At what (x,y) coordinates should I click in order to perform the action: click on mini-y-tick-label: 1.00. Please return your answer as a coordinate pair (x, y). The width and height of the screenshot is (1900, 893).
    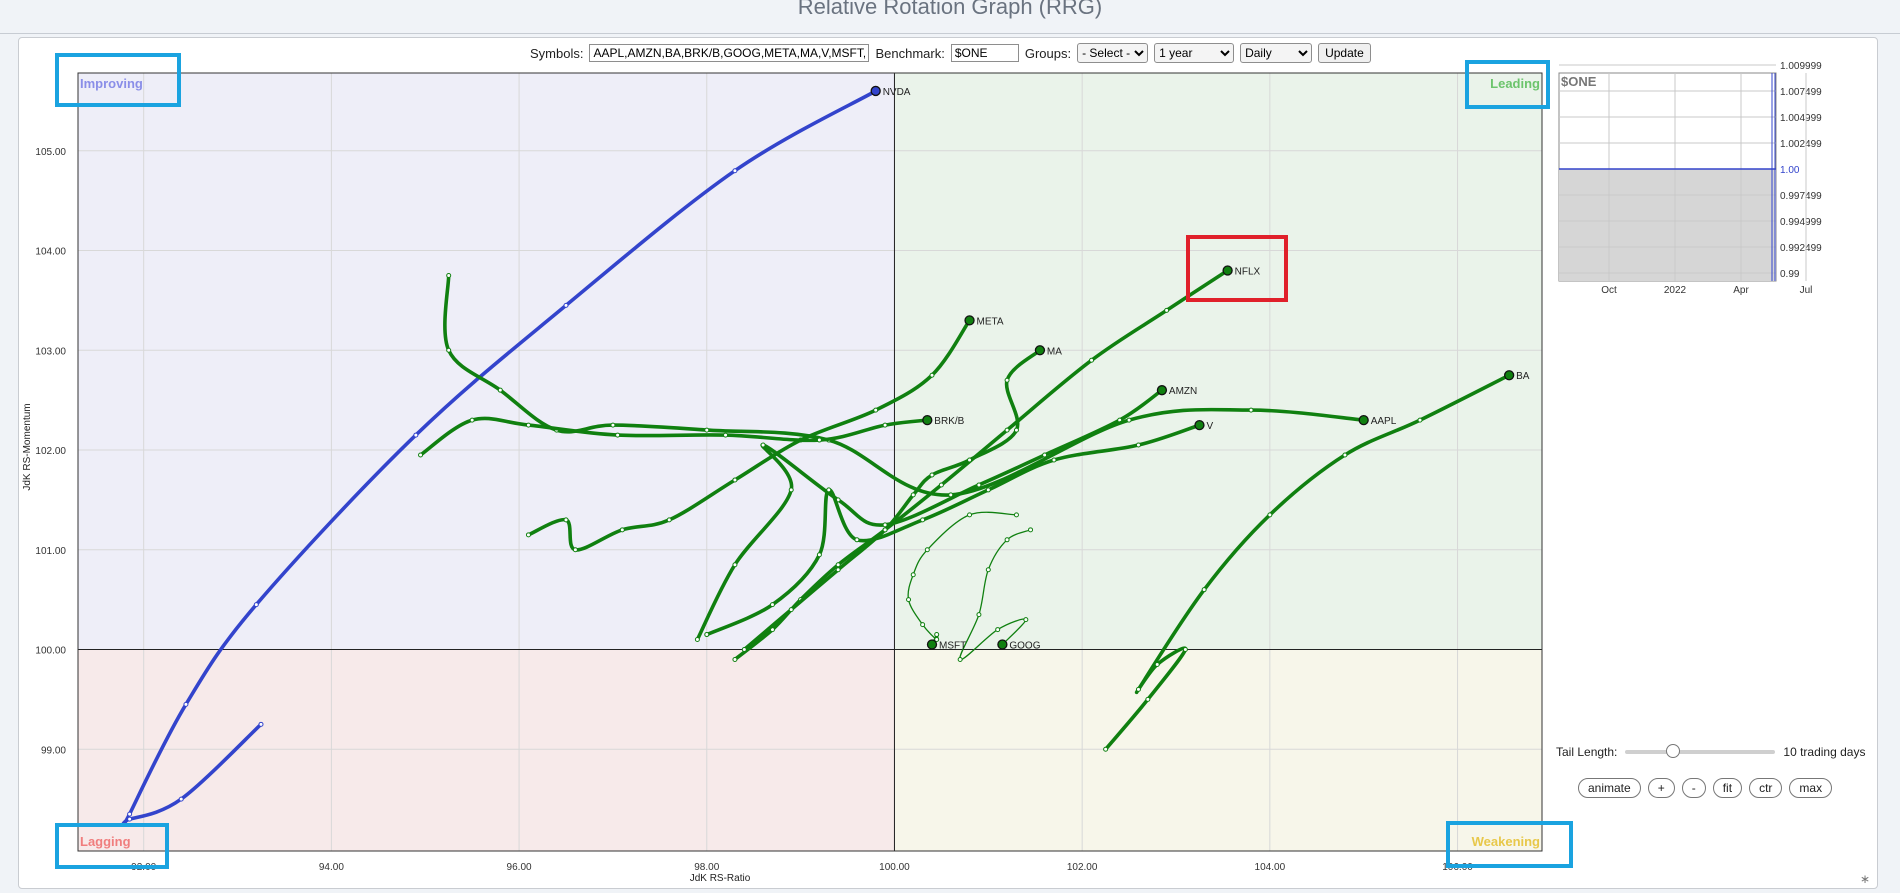
    Looking at the image, I should click on (1790, 170).